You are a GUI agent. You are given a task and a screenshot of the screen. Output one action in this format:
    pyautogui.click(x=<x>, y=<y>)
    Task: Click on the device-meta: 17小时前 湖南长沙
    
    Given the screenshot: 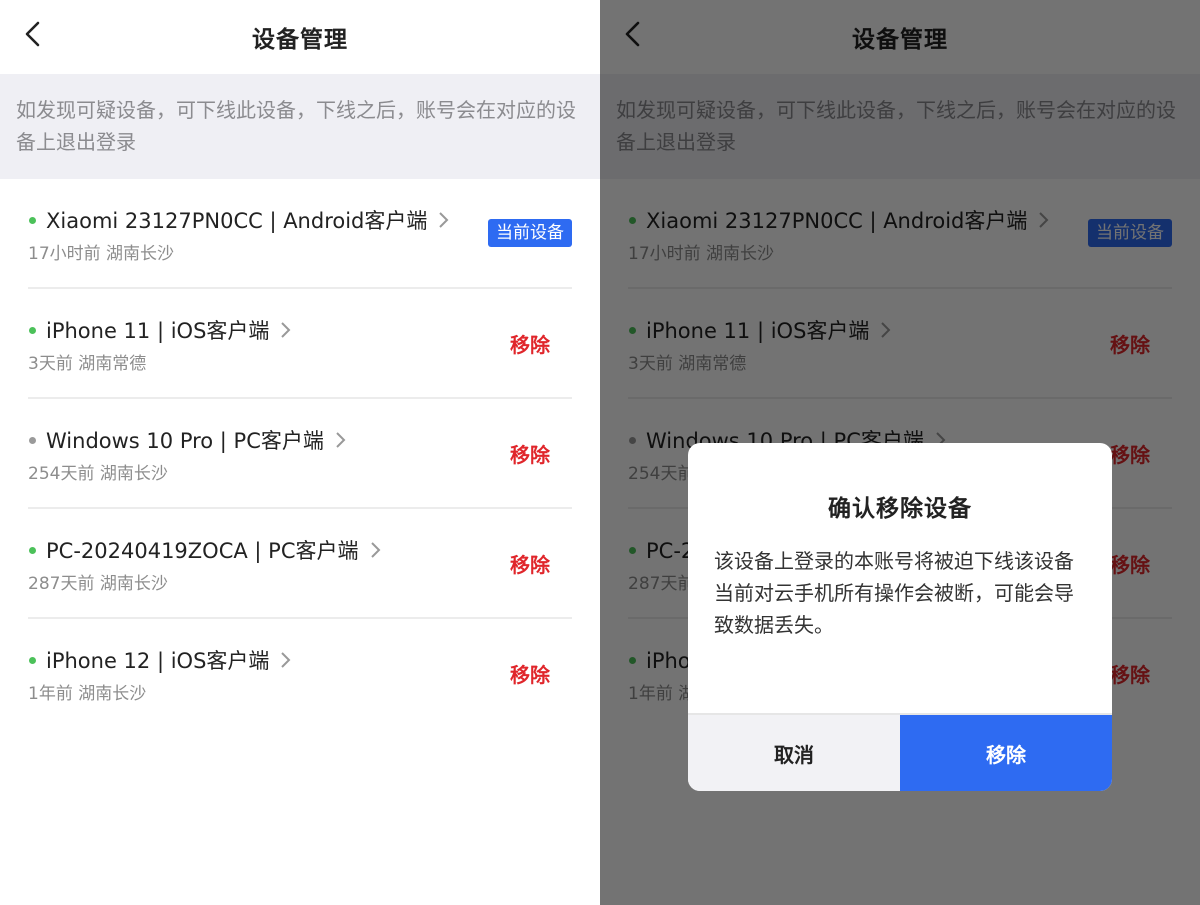 What is the action you would take?
    pyautogui.click(x=101, y=254)
    